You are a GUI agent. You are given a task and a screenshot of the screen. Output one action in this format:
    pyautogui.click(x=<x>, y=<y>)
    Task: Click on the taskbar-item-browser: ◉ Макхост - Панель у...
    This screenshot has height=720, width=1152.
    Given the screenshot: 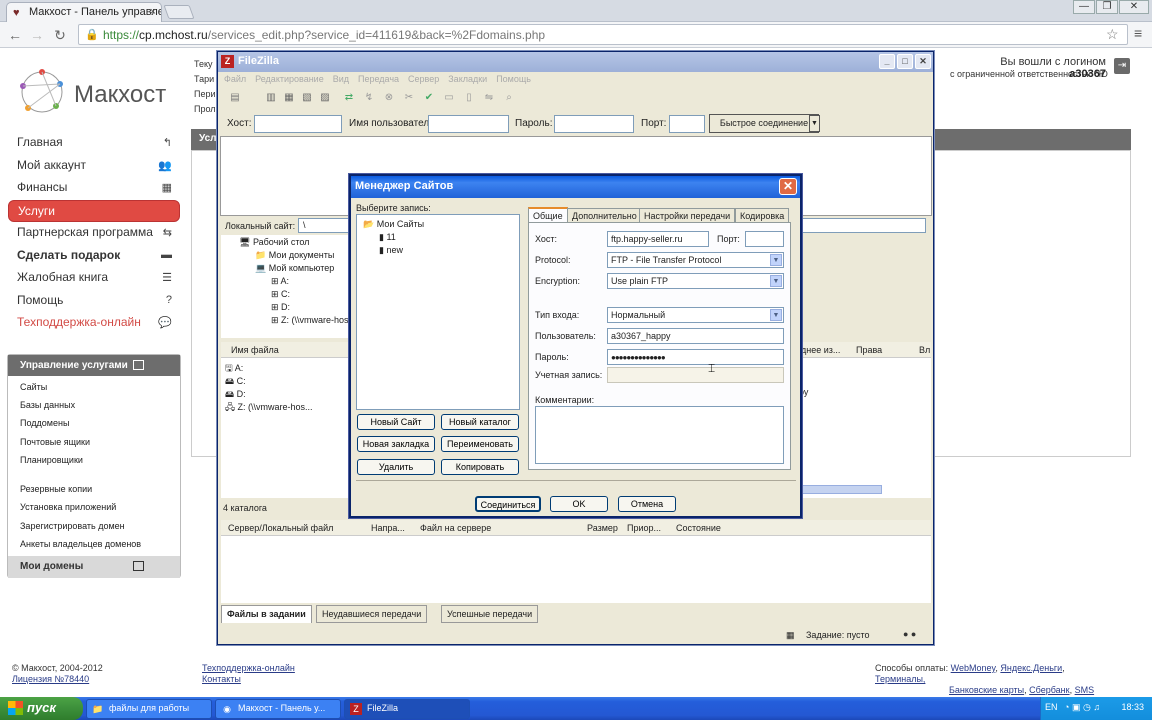 What is the action you would take?
    pyautogui.click(x=278, y=709)
    